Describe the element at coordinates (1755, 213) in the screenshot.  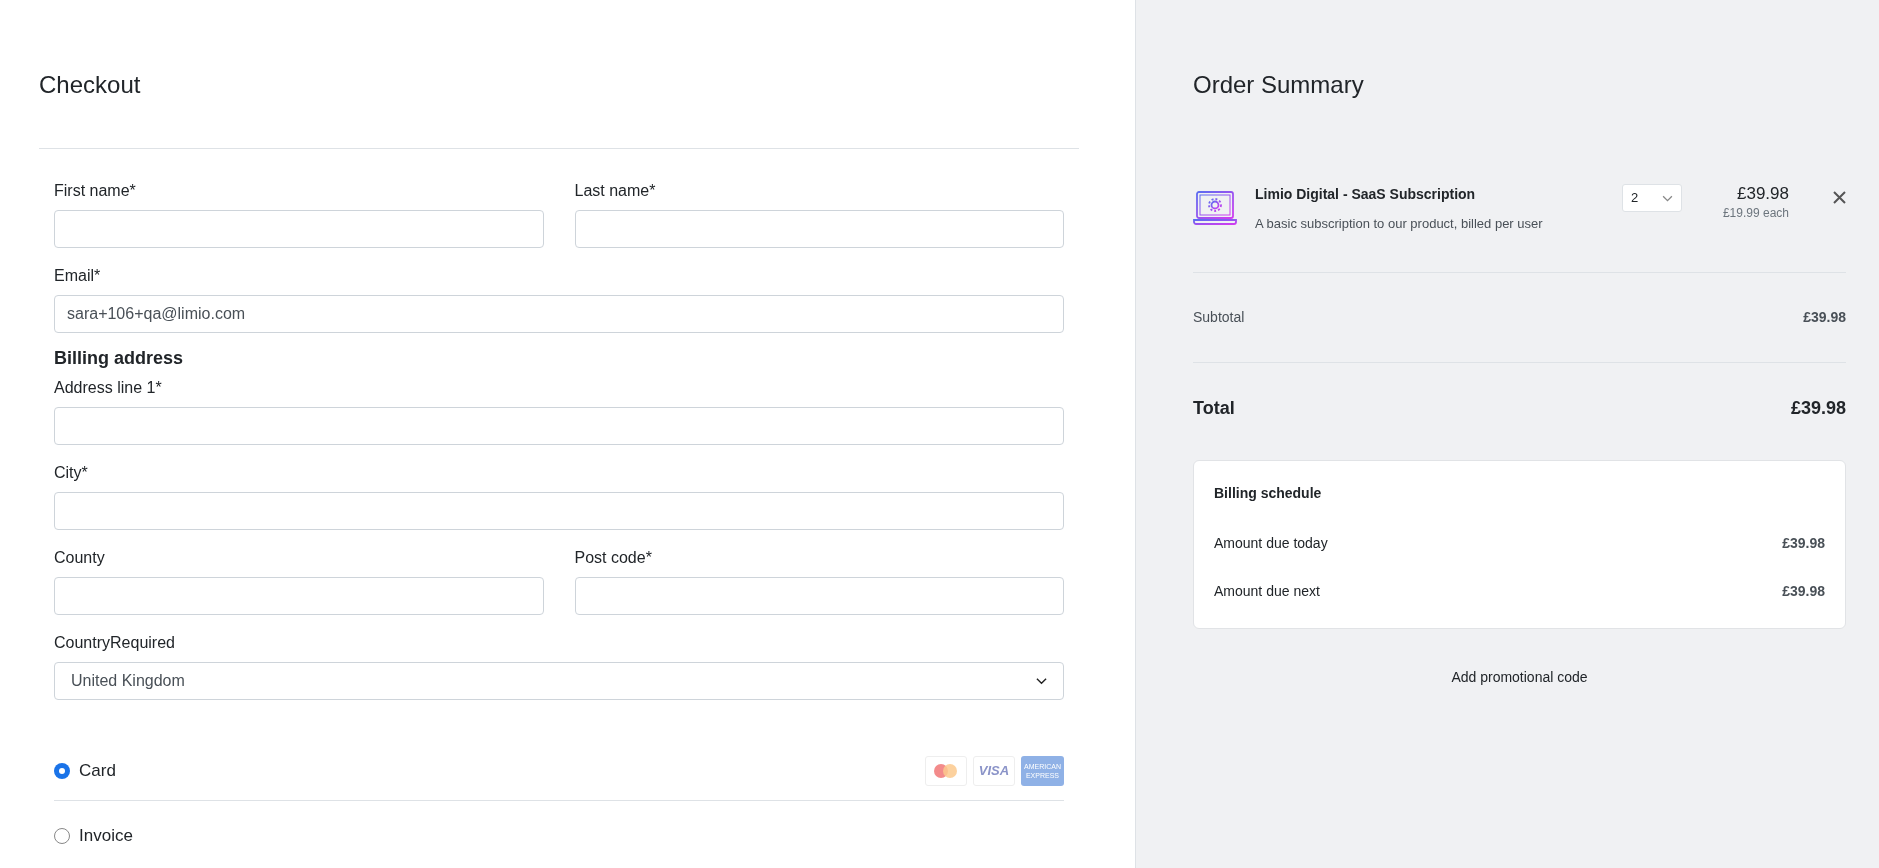
I see `unit-price: £19.99 each` at that location.